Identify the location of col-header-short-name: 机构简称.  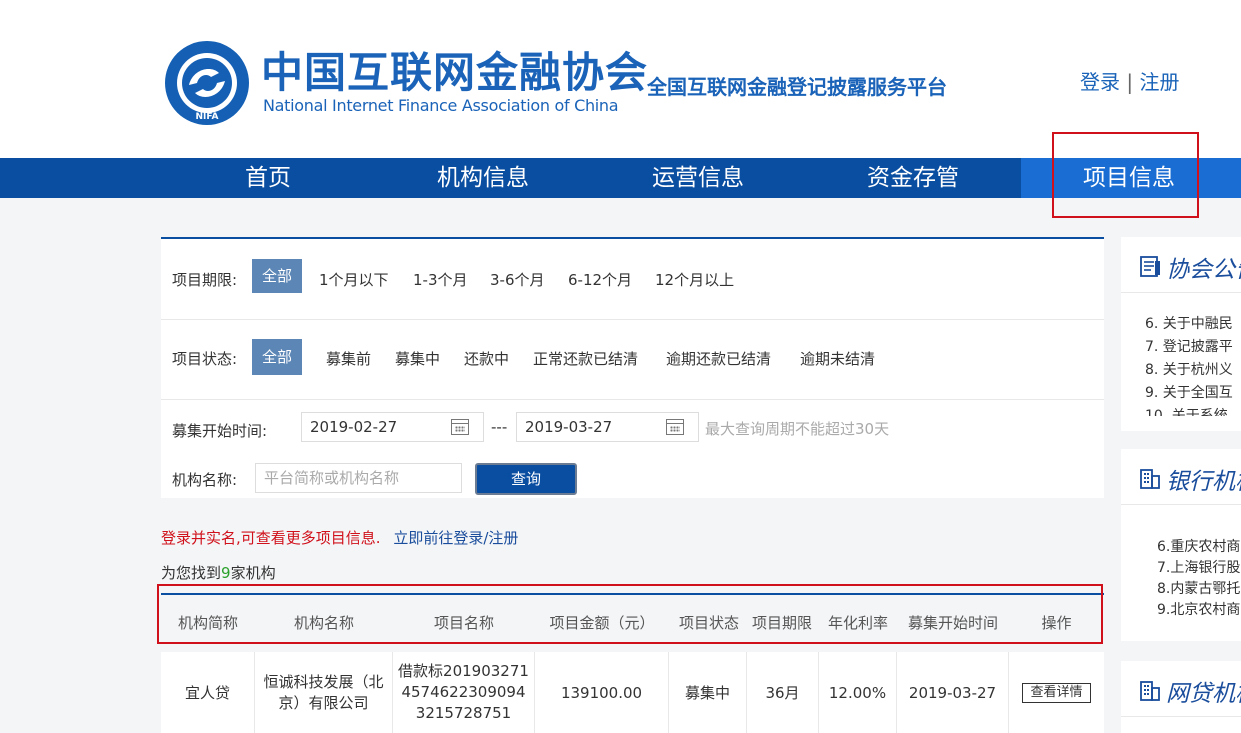
(207, 623).